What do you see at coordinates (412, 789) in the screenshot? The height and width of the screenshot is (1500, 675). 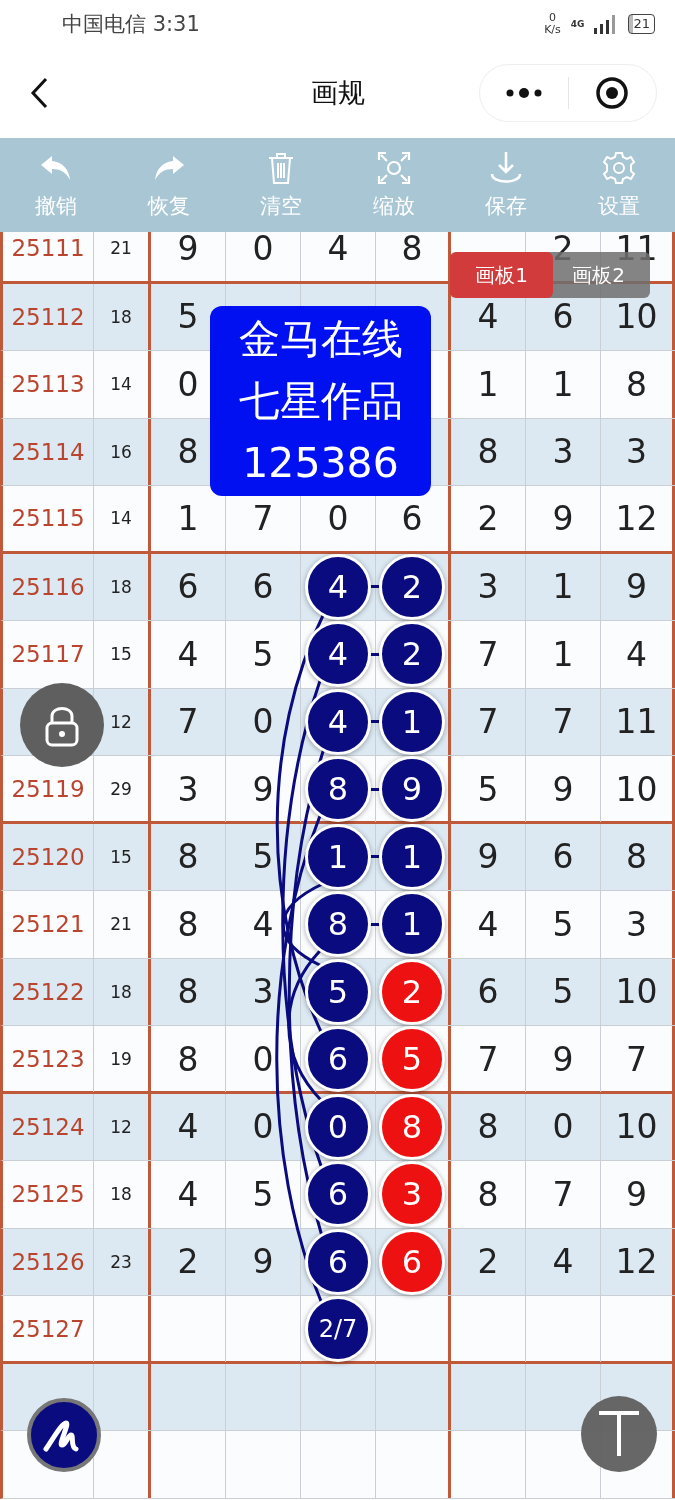 I see `number-ball: 9` at bounding box center [412, 789].